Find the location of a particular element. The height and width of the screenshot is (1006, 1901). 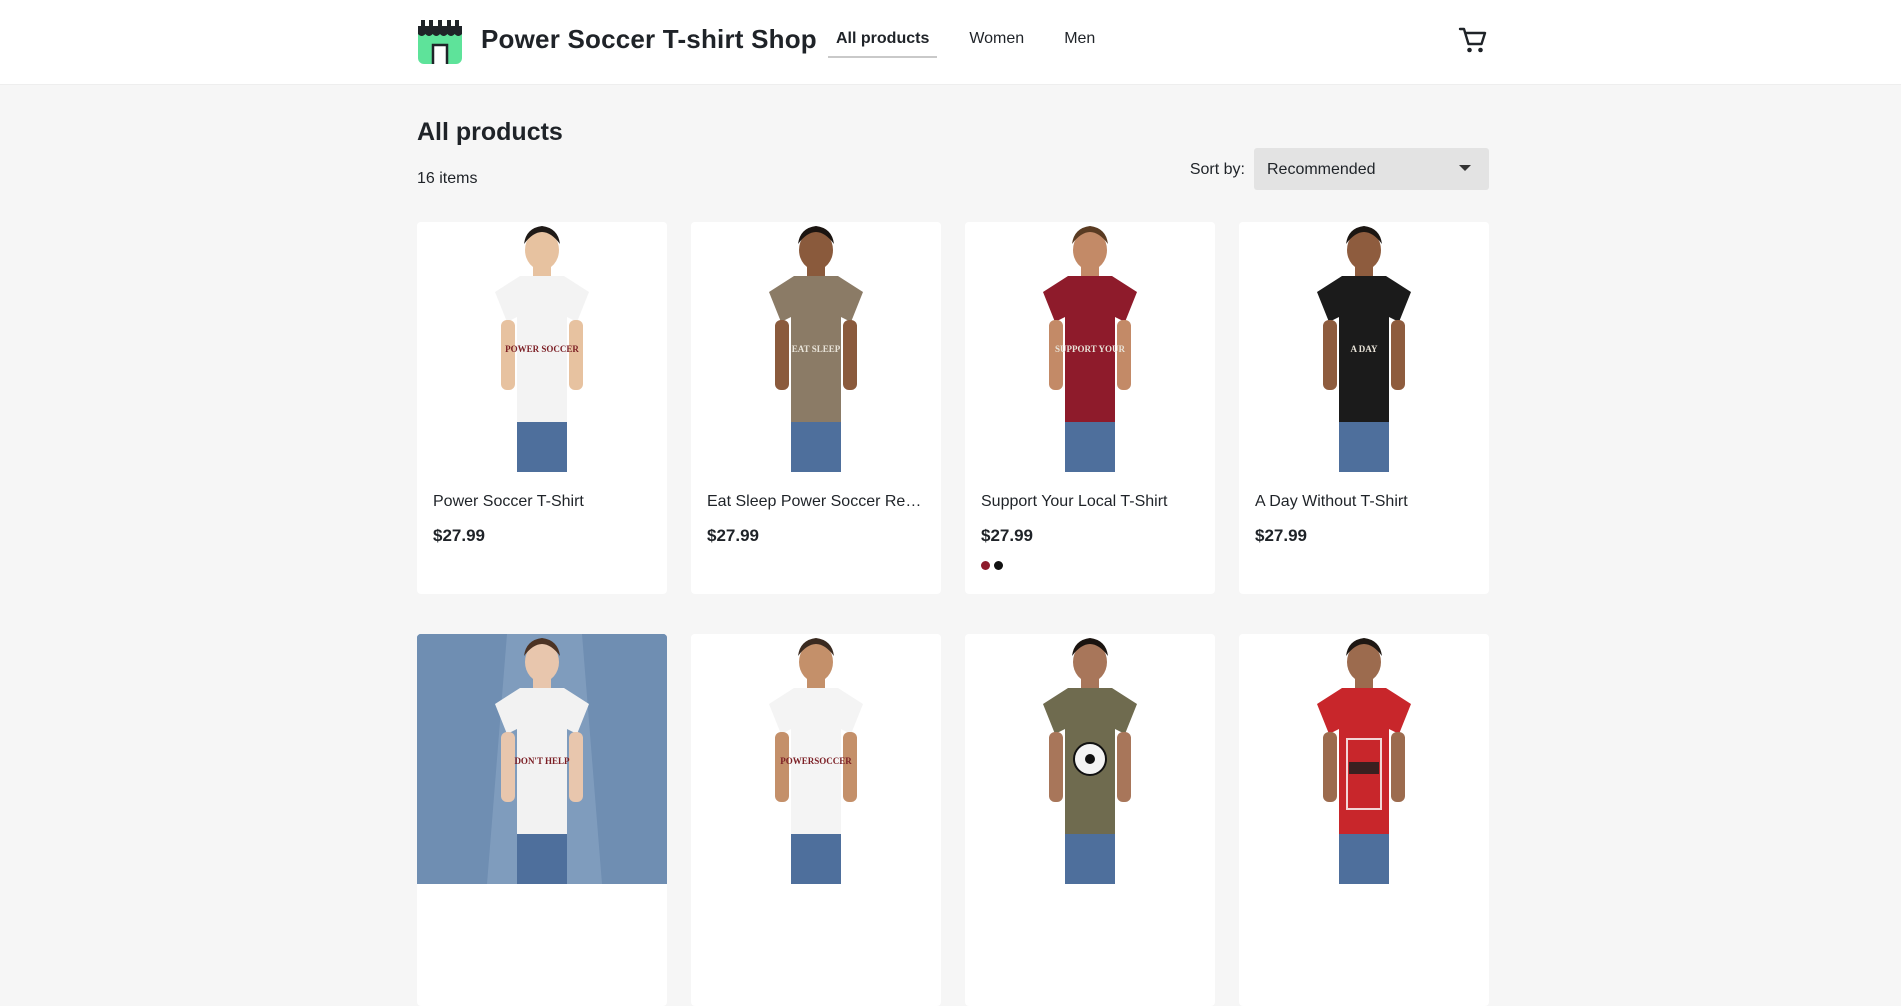

svg-text: DON'T HELP is located at coordinates (542, 761).